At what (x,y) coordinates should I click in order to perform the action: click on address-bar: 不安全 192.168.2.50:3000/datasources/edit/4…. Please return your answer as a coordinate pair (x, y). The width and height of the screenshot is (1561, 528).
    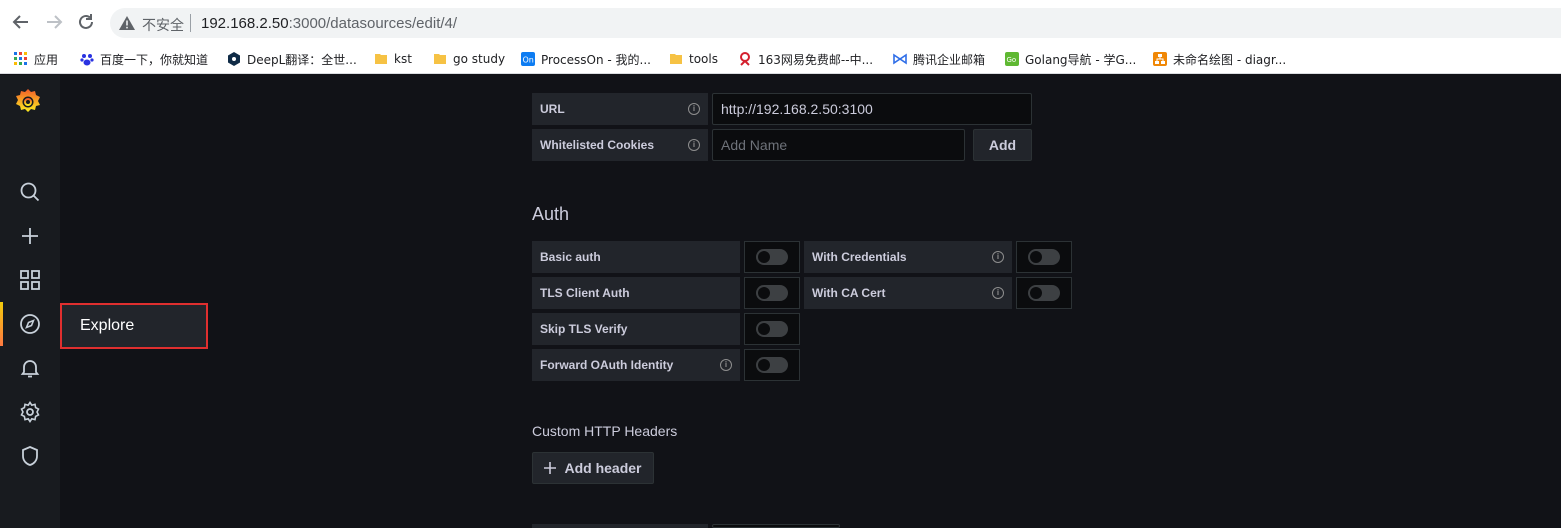
    Looking at the image, I should click on (835, 23).